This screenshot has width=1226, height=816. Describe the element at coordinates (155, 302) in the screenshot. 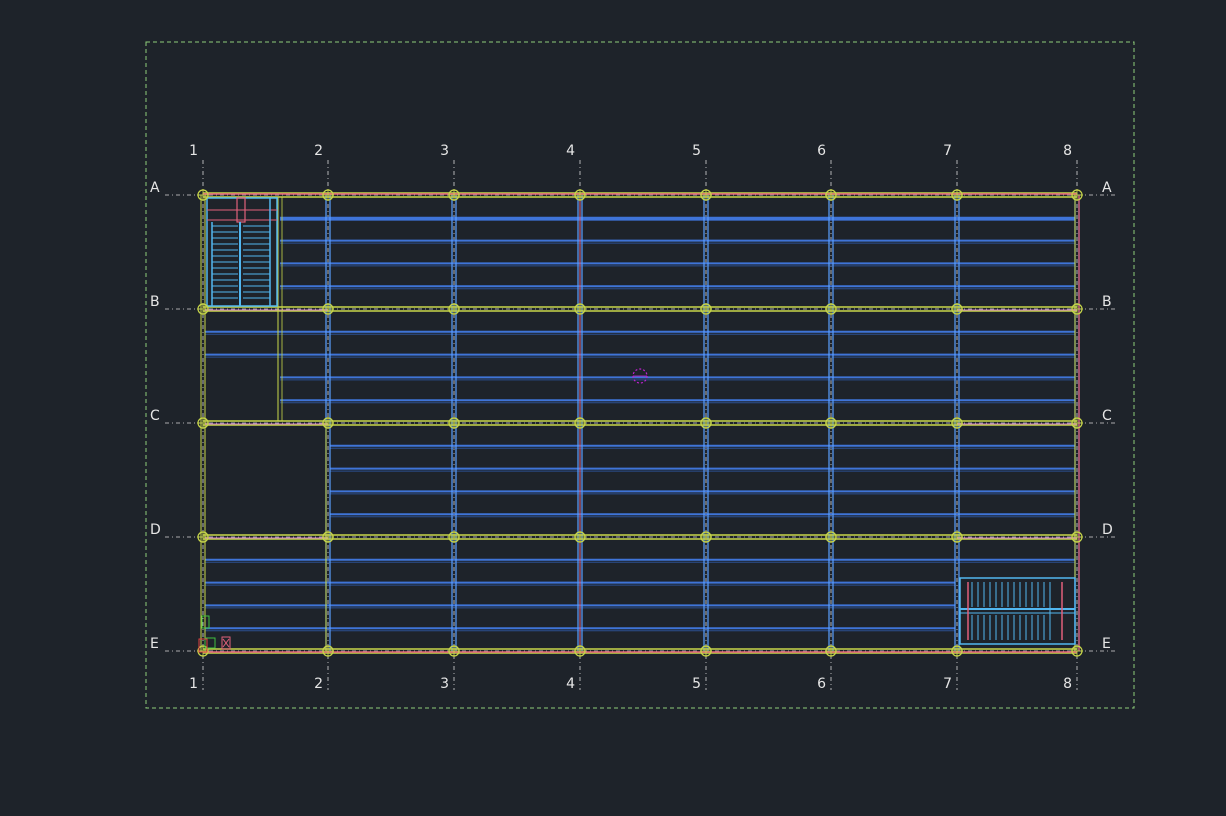

I see `row-label-left: B` at that location.